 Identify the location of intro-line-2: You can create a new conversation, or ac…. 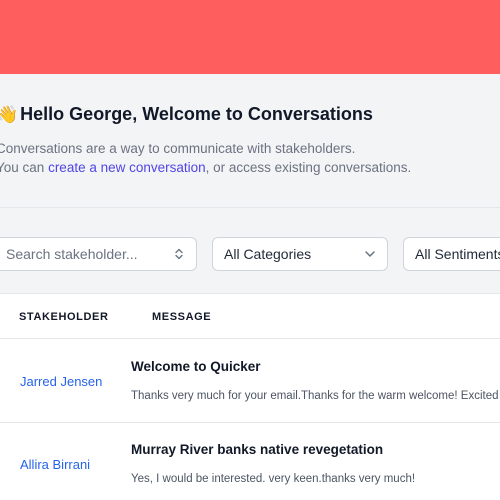
(205, 167).